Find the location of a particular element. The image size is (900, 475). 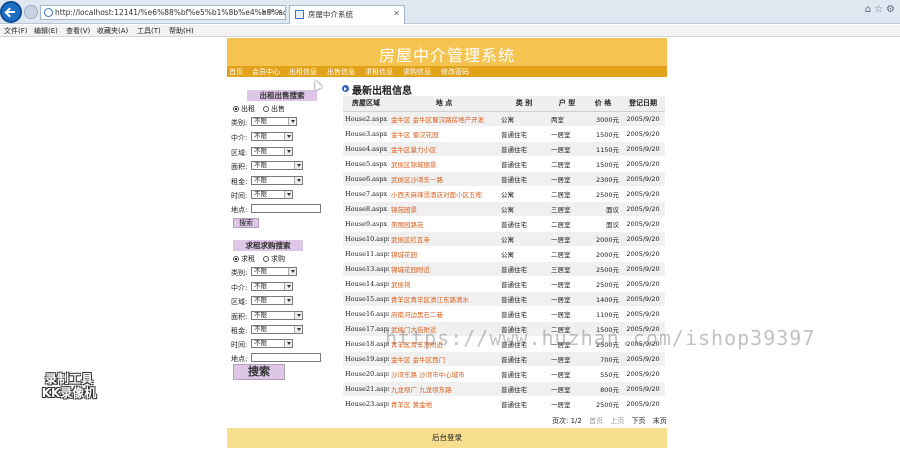

row-type: 普通住宅 is located at coordinates (524, 404).